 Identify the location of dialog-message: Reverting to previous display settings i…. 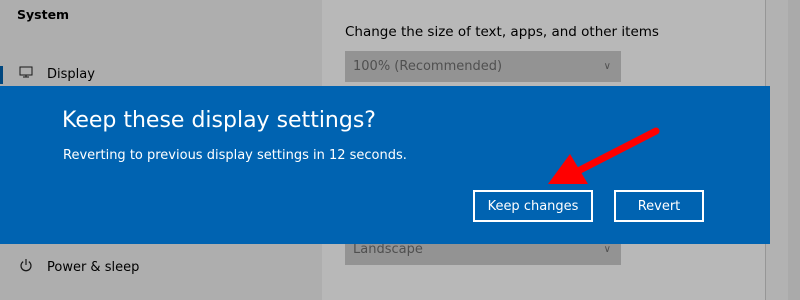
(235, 155).